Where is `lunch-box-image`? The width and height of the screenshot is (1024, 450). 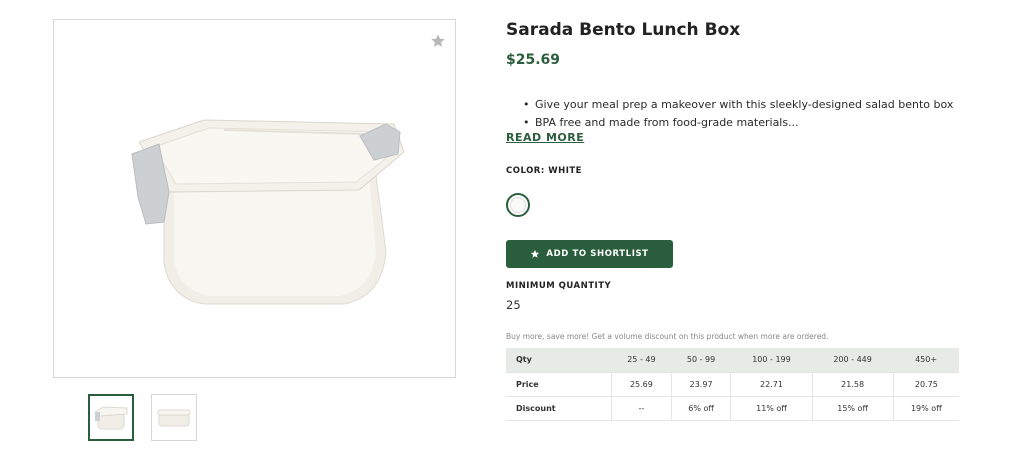
lunch-box-image is located at coordinates (268, 212).